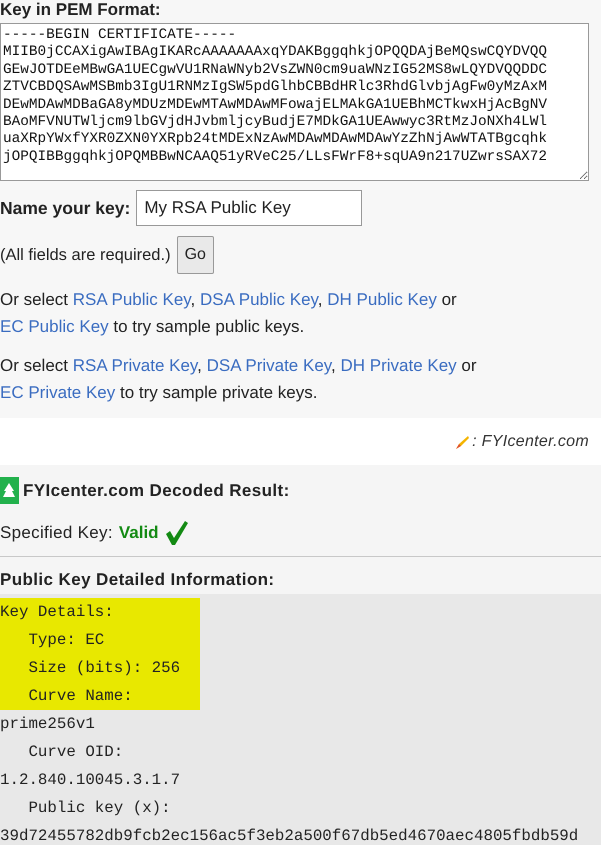  What do you see at coordinates (58, 392) in the screenshot?
I see `sample-key-link: EC Private Key` at bounding box center [58, 392].